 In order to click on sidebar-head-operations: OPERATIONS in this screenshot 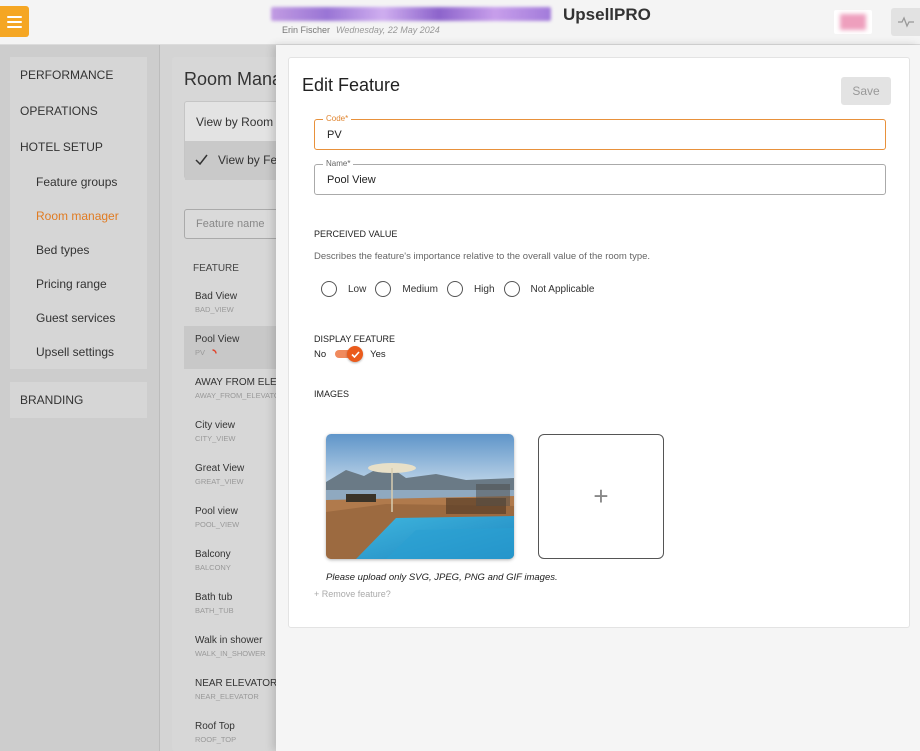, I will do `click(78, 111)`.